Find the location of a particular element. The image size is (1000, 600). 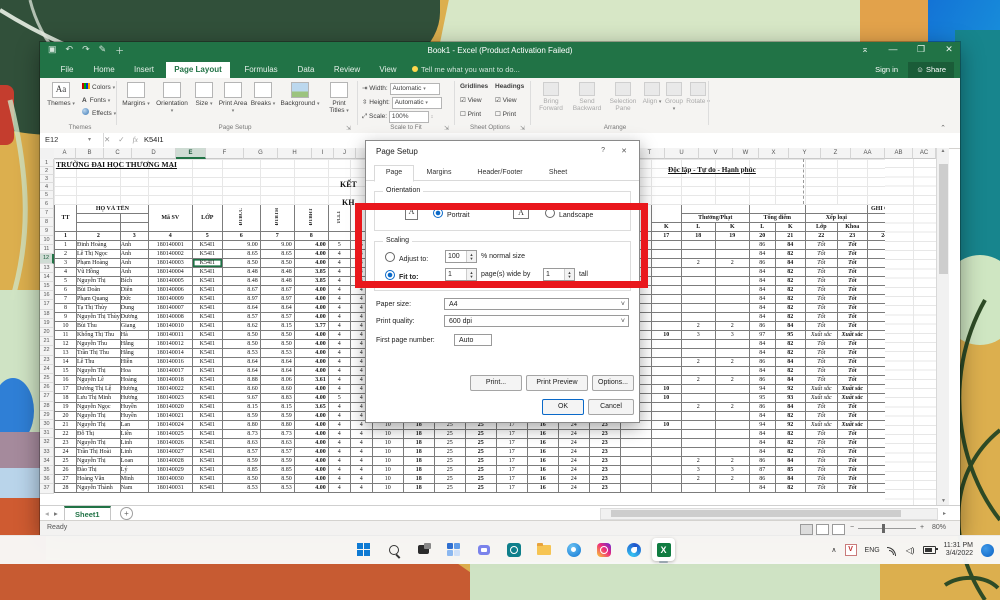

tab-insert: Insert is located at coordinates (144, 70).